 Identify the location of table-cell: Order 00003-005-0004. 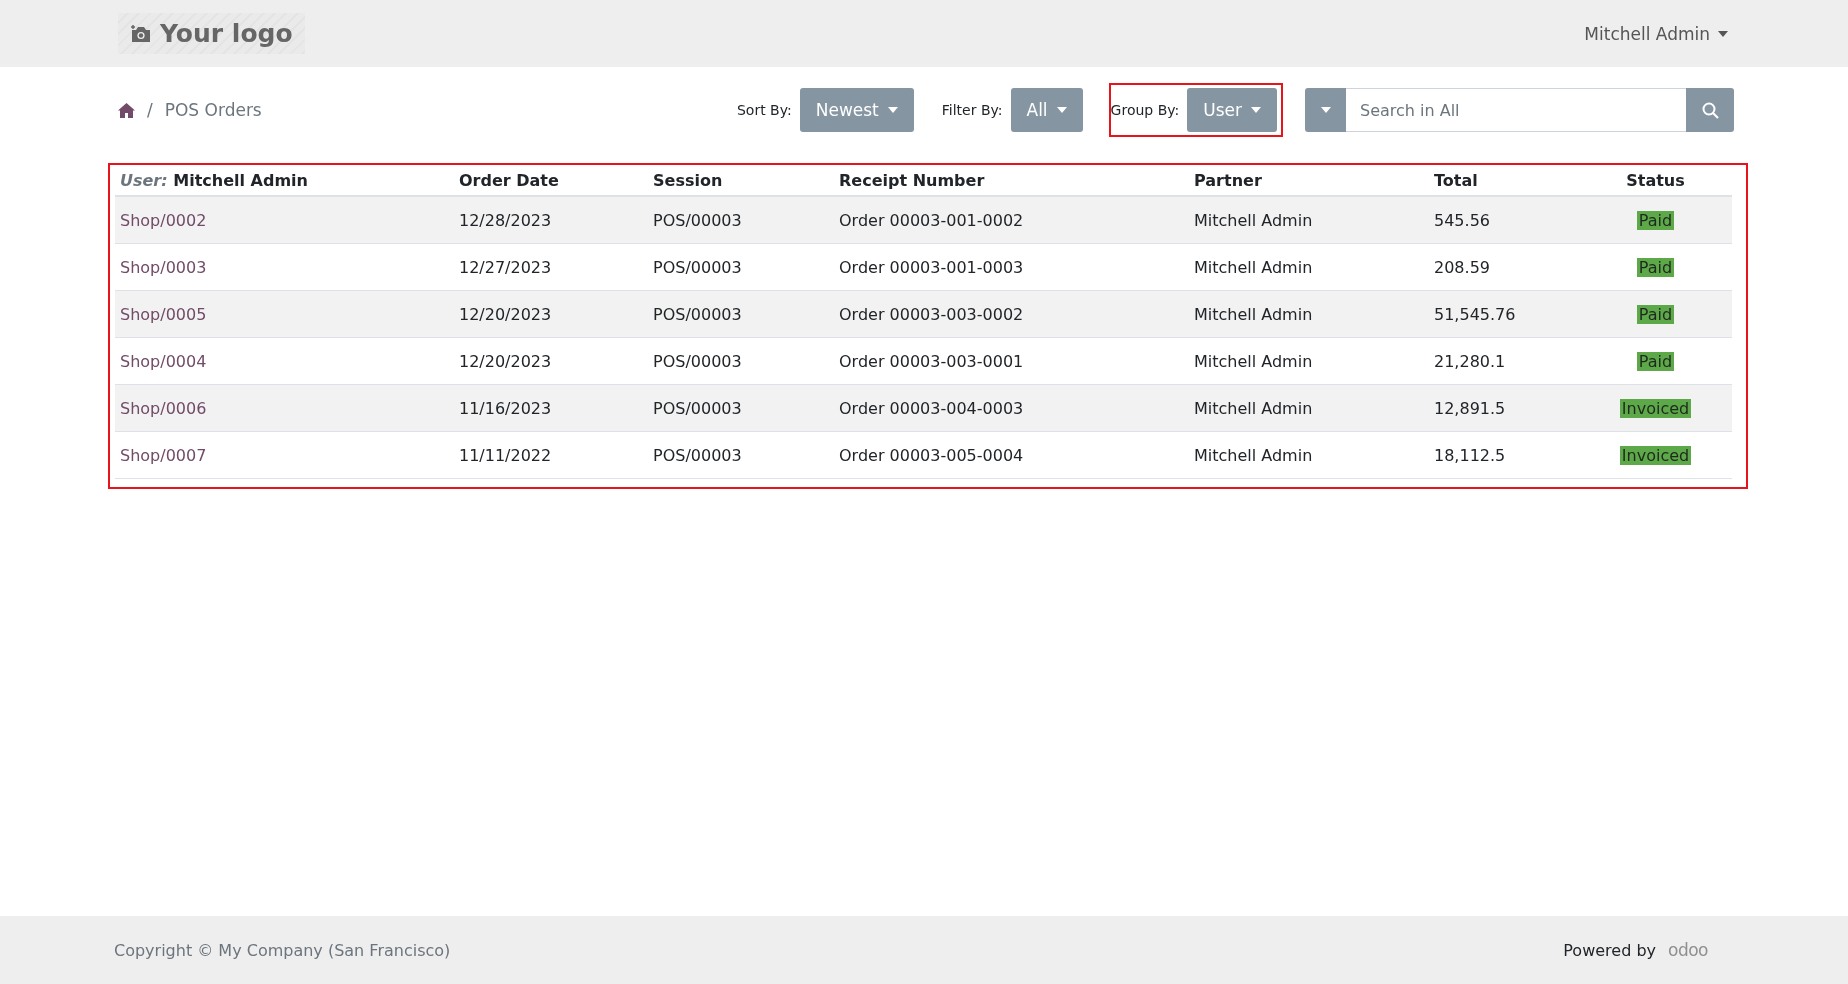
(1011, 455).